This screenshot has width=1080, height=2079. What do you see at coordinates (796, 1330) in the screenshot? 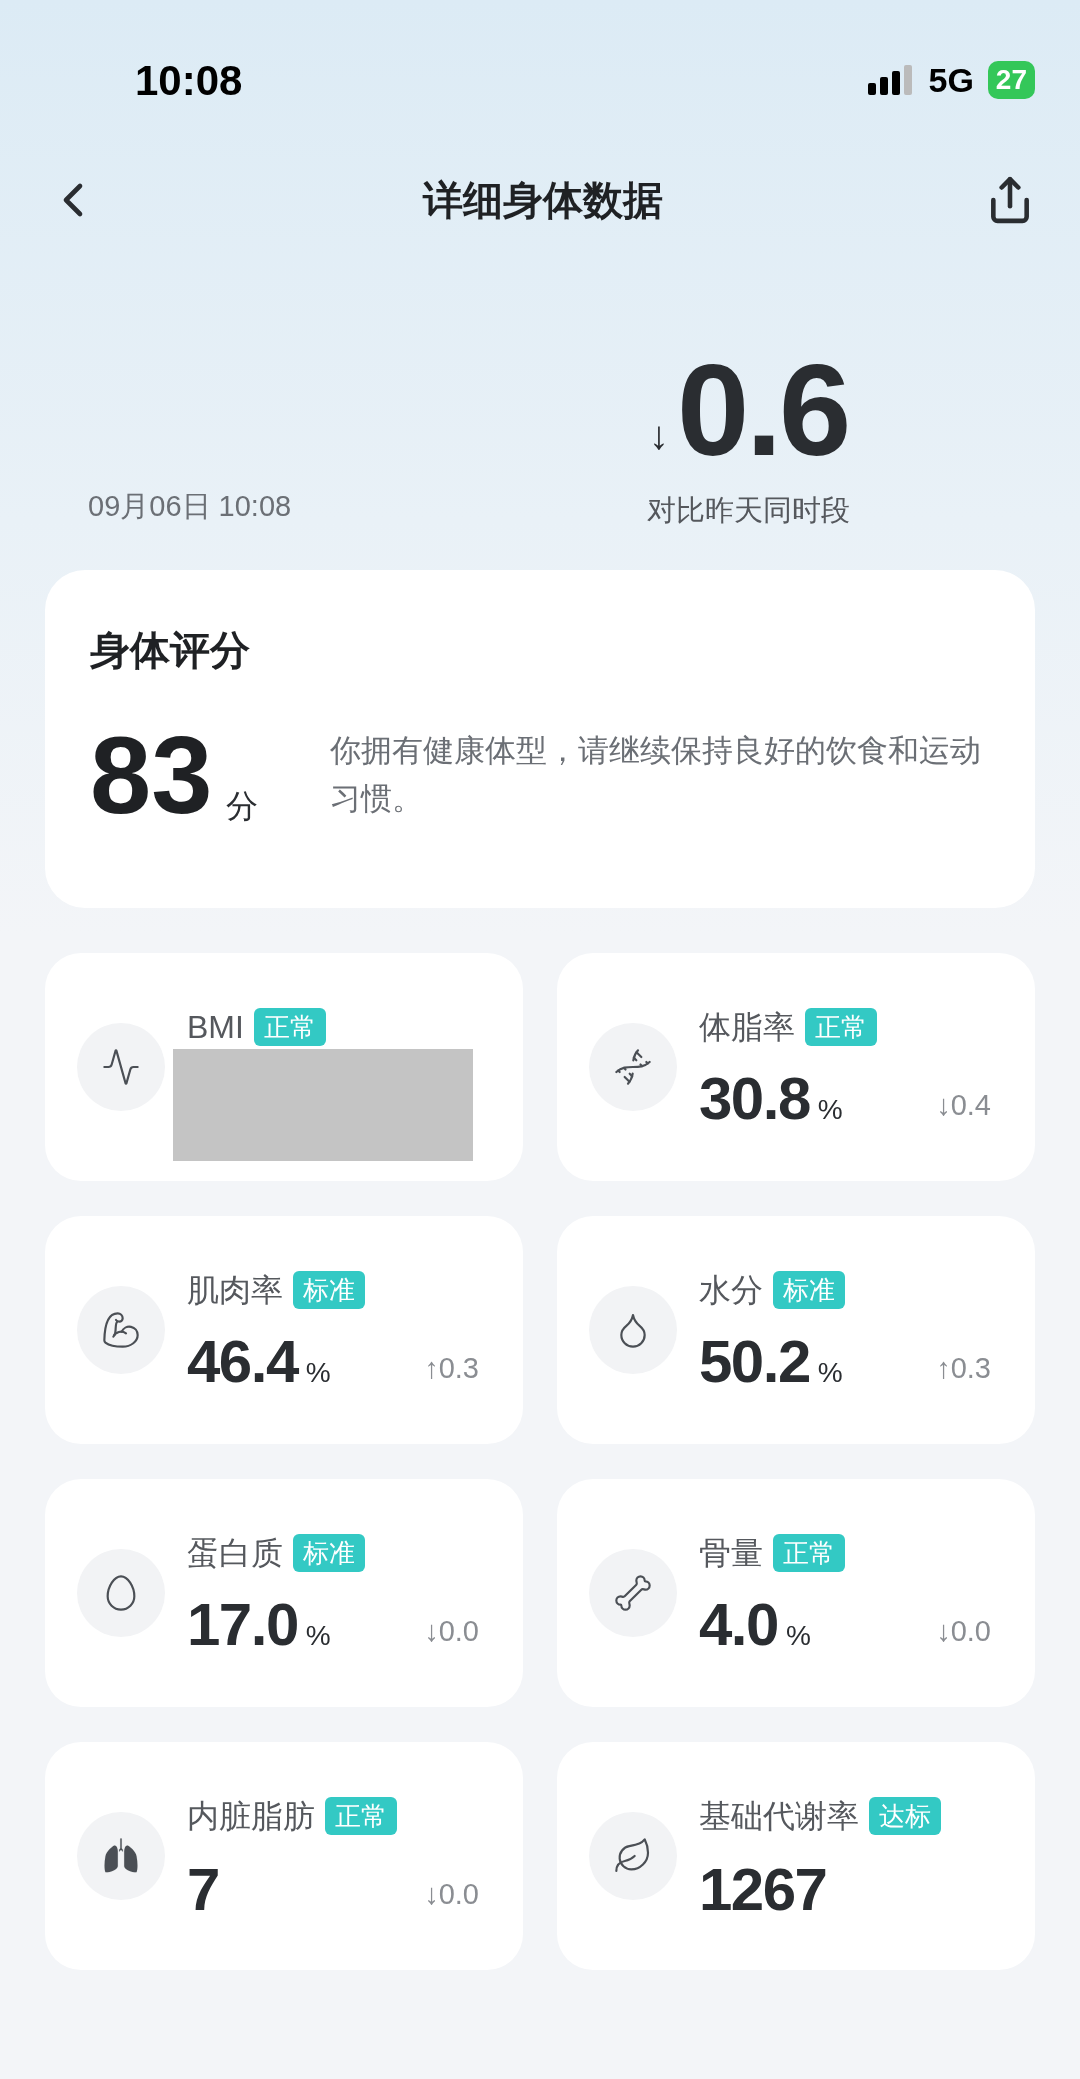
I see `metric-card: 水分 标准 50.2% ↑0.3` at bounding box center [796, 1330].